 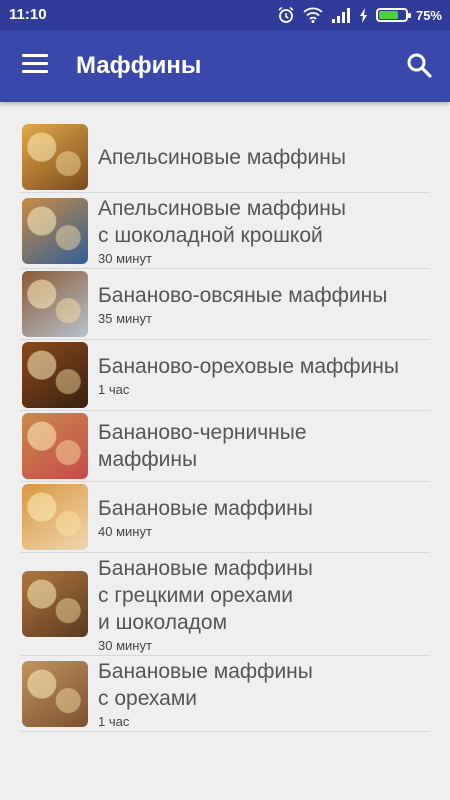 I want to click on alarm-icon, so click(x=286, y=15).